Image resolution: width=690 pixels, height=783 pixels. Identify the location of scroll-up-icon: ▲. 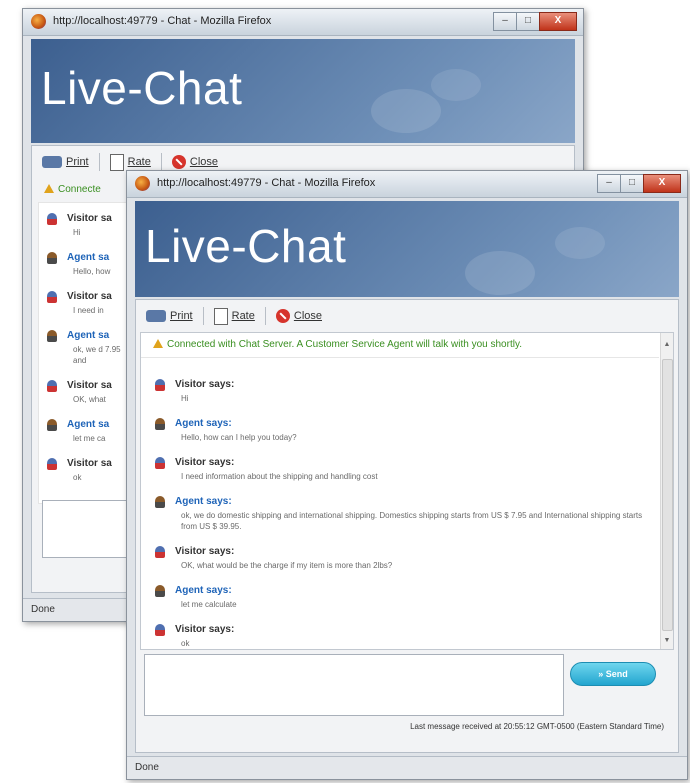
(667, 345).